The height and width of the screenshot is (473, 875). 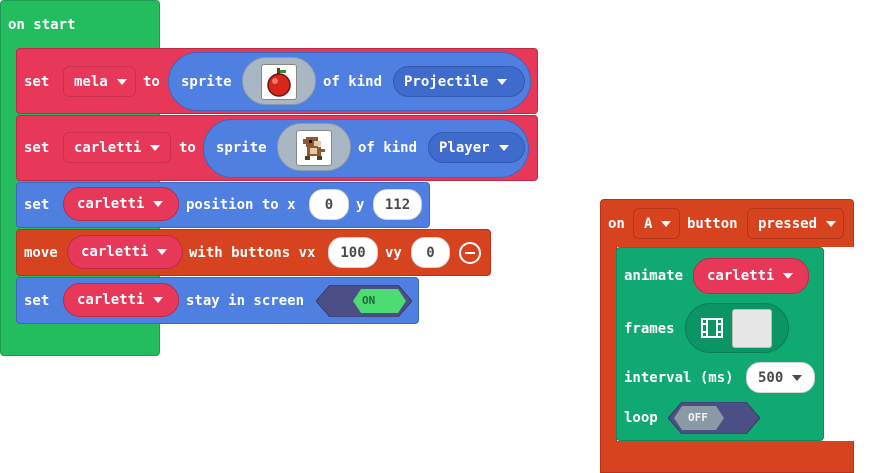 What do you see at coordinates (206, 82) in the screenshot?
I see `sprite-label-apple: sprite` at bounding box center [206, 82].